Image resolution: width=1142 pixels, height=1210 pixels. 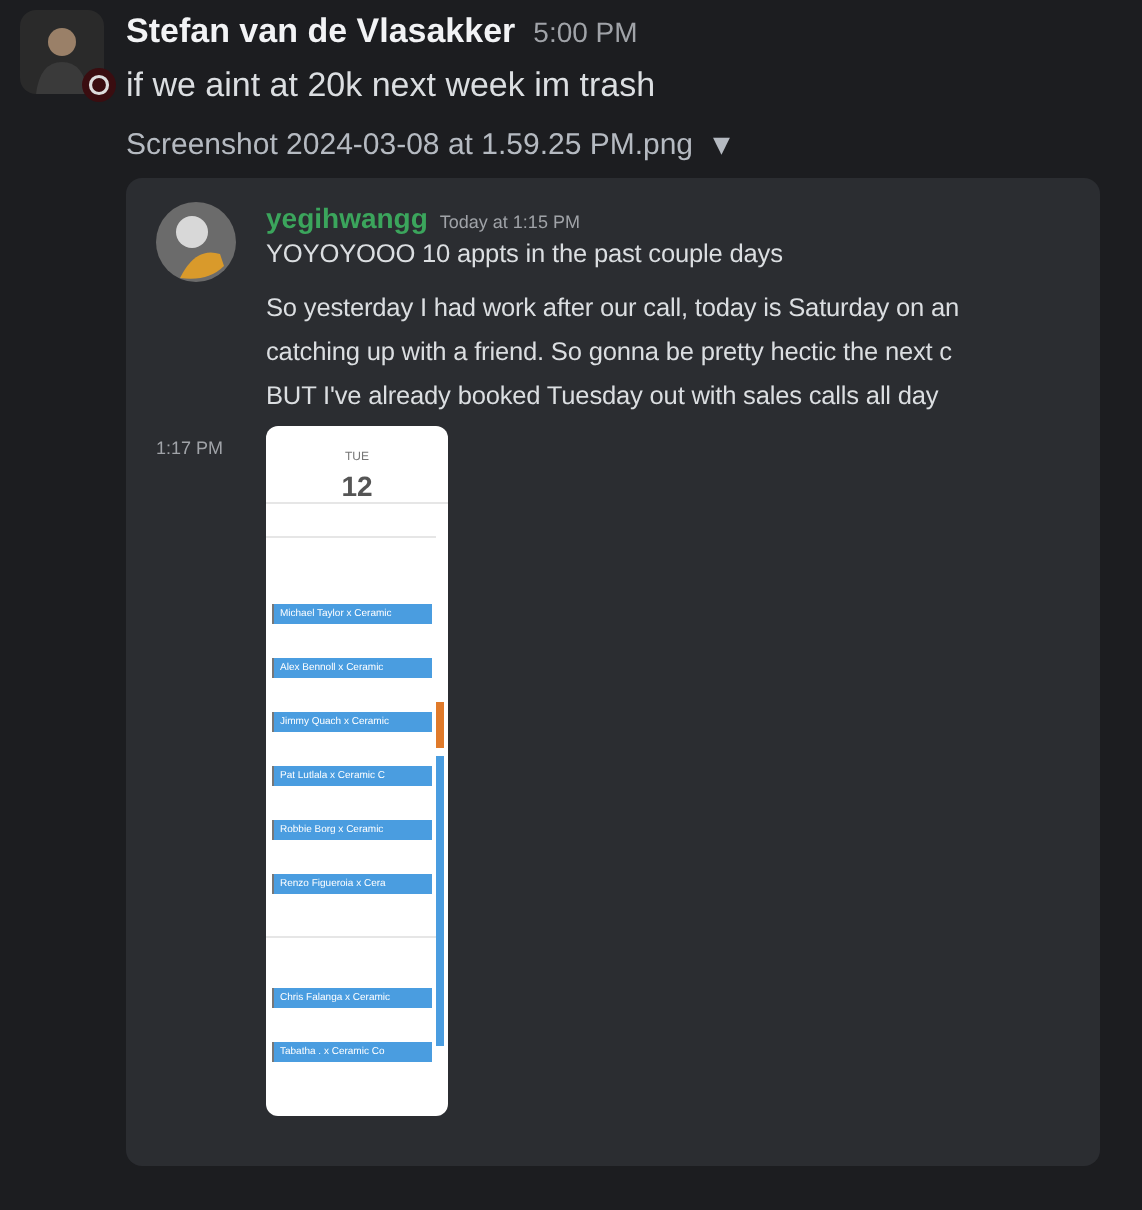 What do you see at coordinates (440, 725) in the screenshot?
I see `event-strip` at bounding box center [440, 725].